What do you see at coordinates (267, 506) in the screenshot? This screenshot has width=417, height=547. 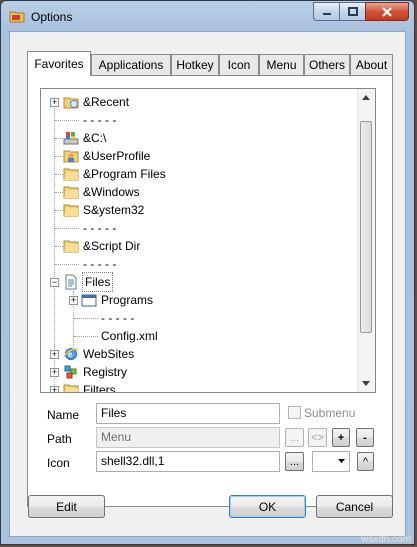 I see `ok-button: OK` at bounding box center [267, 506].